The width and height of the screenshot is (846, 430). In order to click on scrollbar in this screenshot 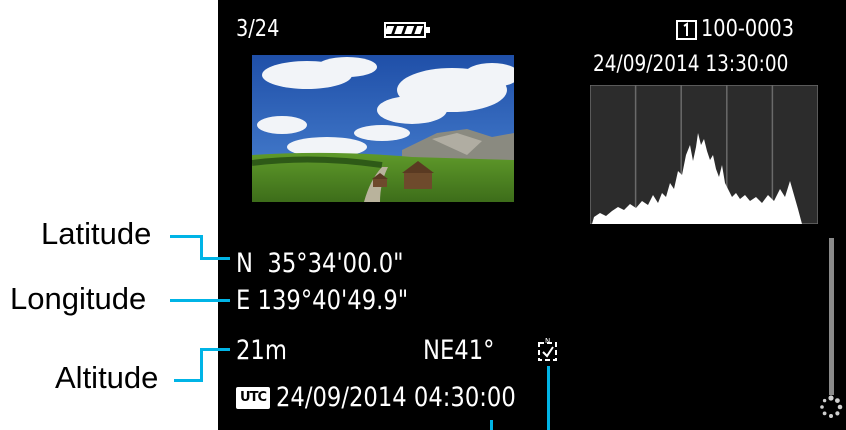, I will do `click(831, 316)`.